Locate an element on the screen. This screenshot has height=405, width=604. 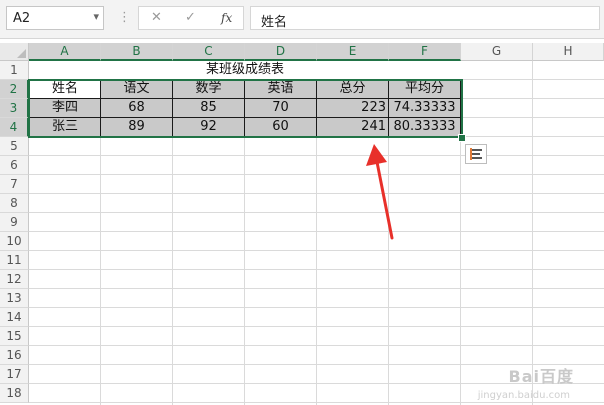
arrow-shaft is located at coordinates (384, 200).